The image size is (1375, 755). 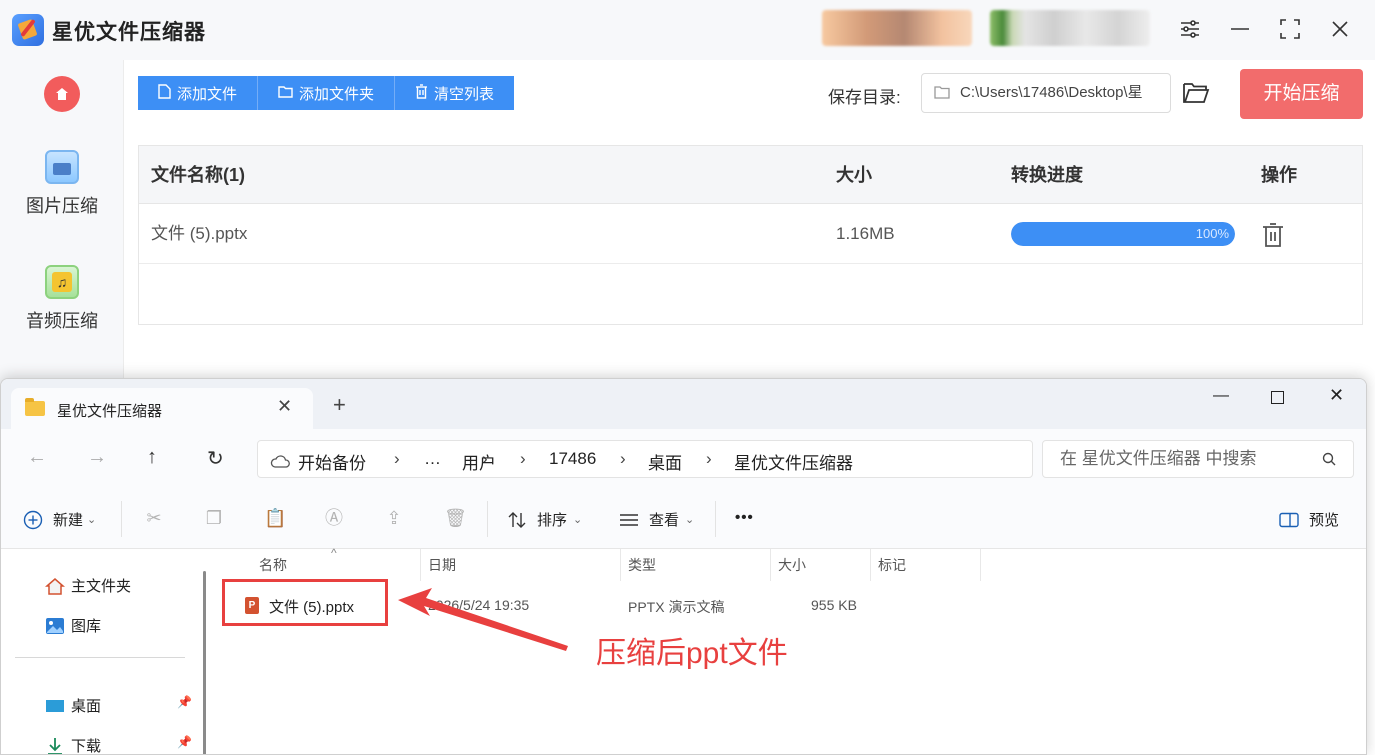 I want to click on chevron-right-icon: ›, so click(x=709, y=458).